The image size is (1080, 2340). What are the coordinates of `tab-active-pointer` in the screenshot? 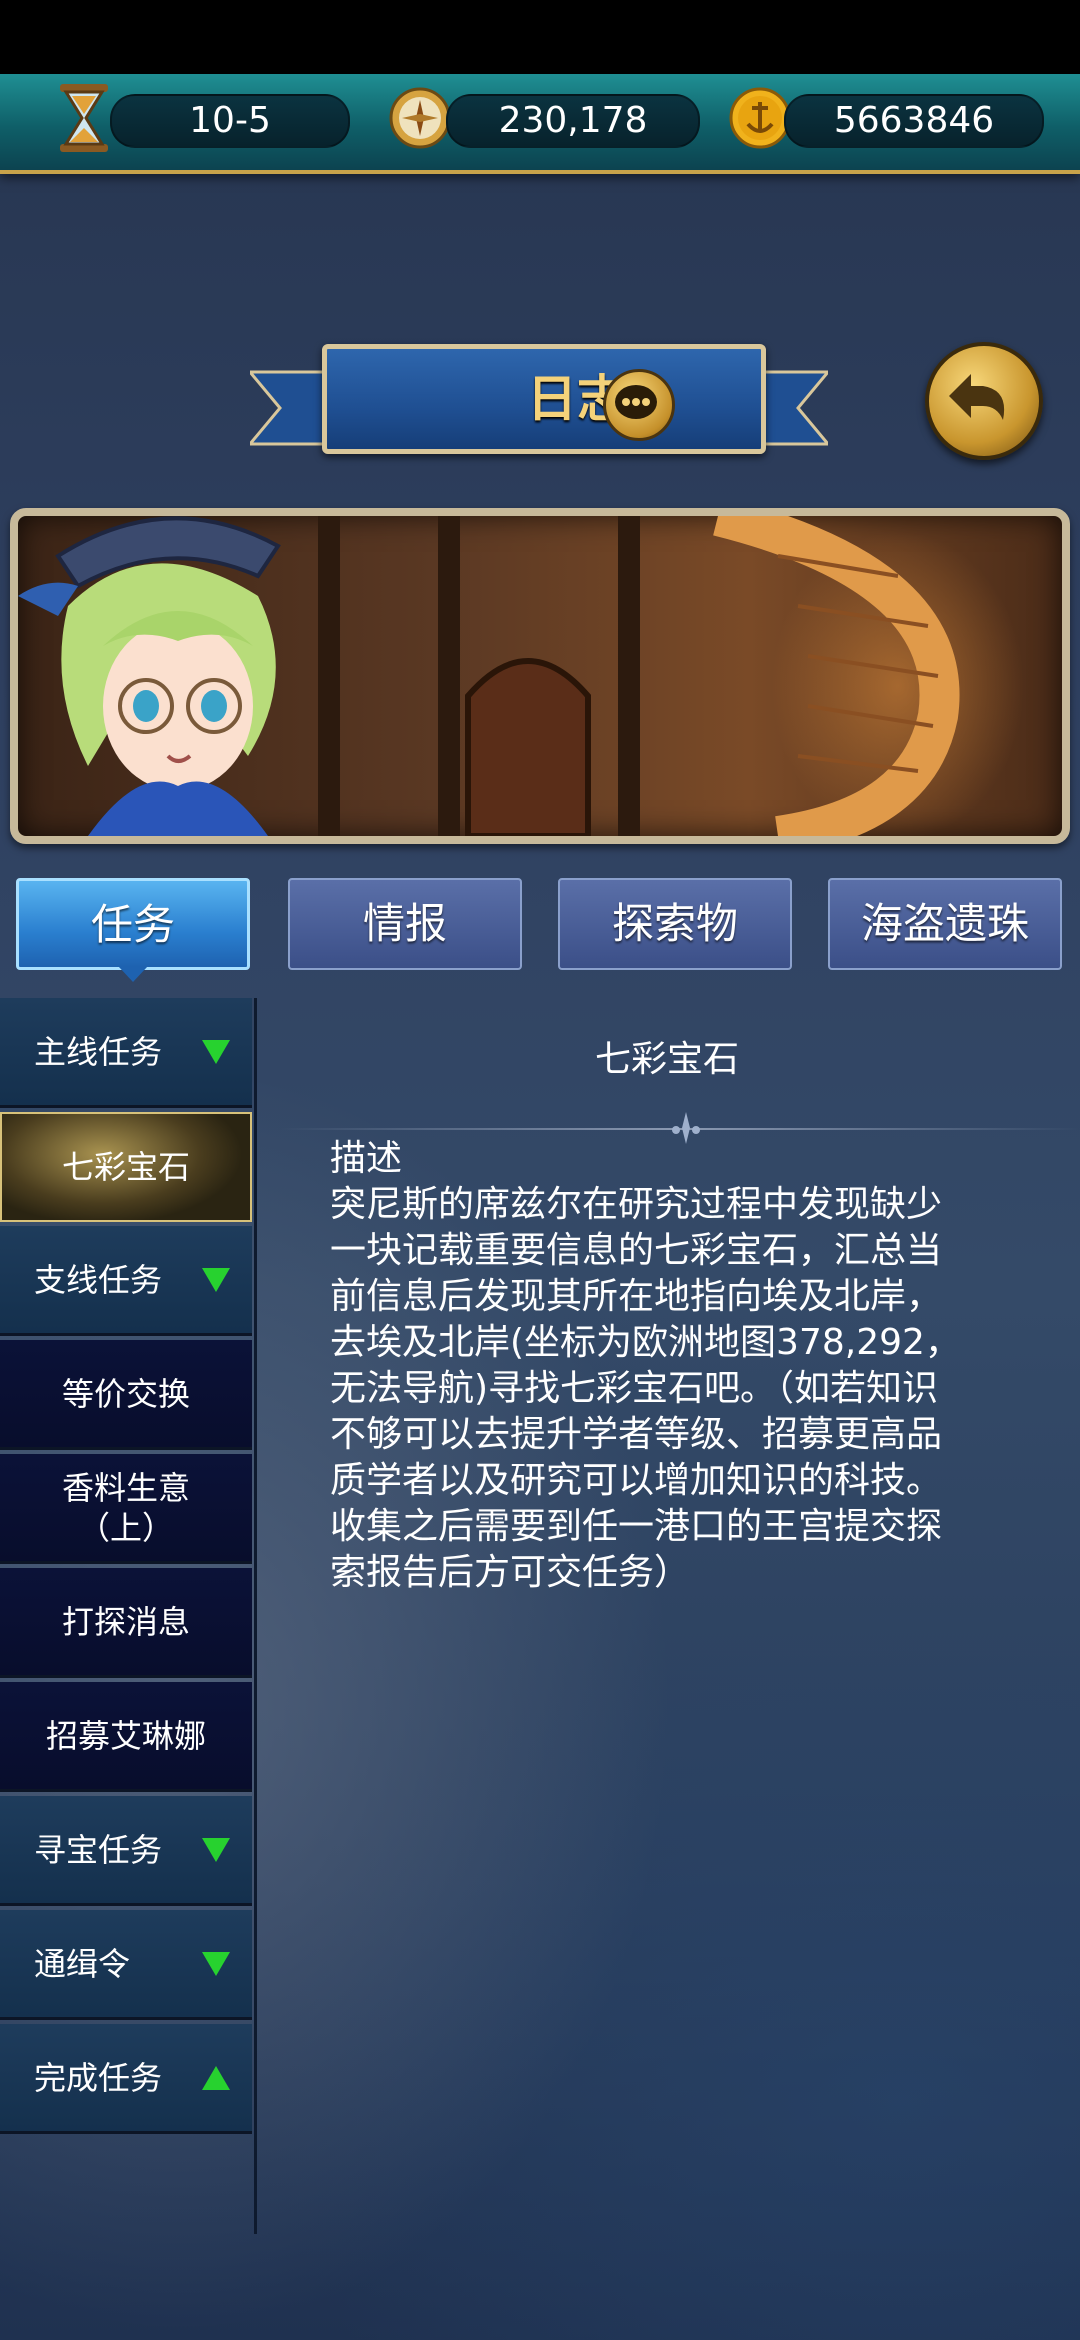 It's located at (133, 974).